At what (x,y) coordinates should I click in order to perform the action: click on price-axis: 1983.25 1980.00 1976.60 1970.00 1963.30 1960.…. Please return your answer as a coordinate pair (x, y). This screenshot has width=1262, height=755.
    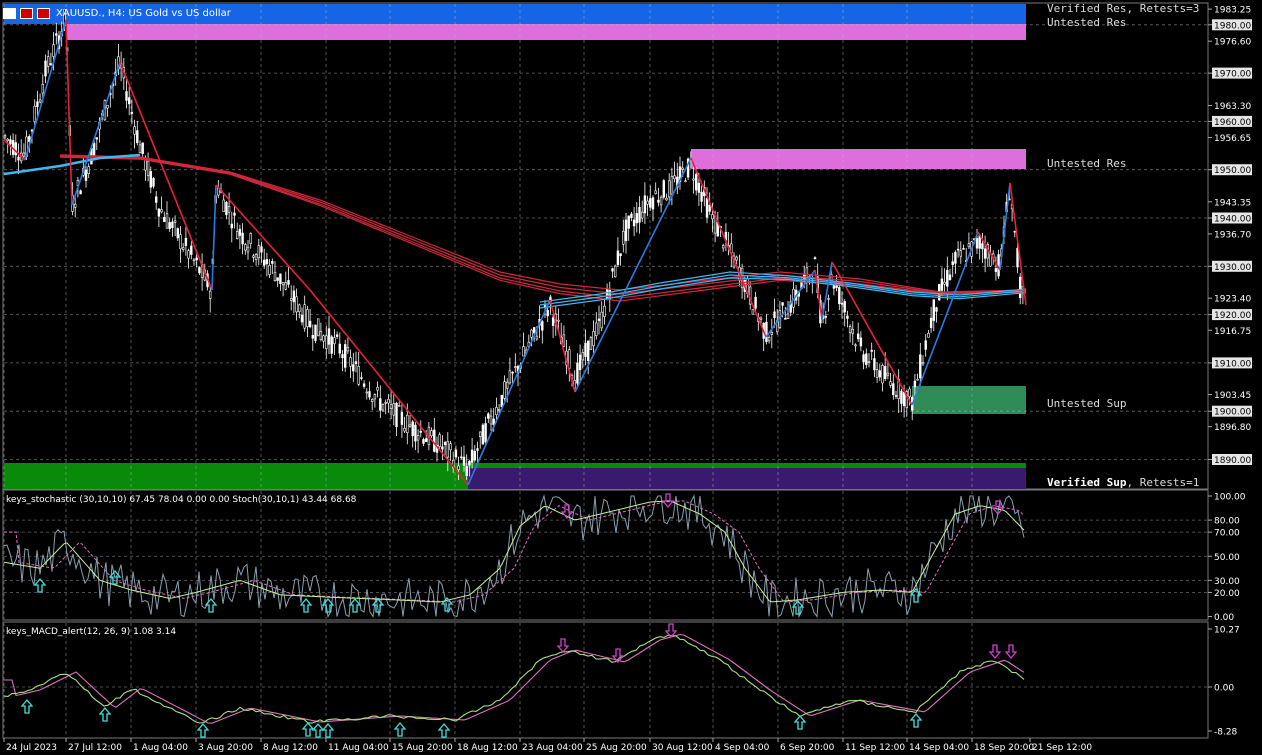
    Looking at the image, I should click on (1230, 372).